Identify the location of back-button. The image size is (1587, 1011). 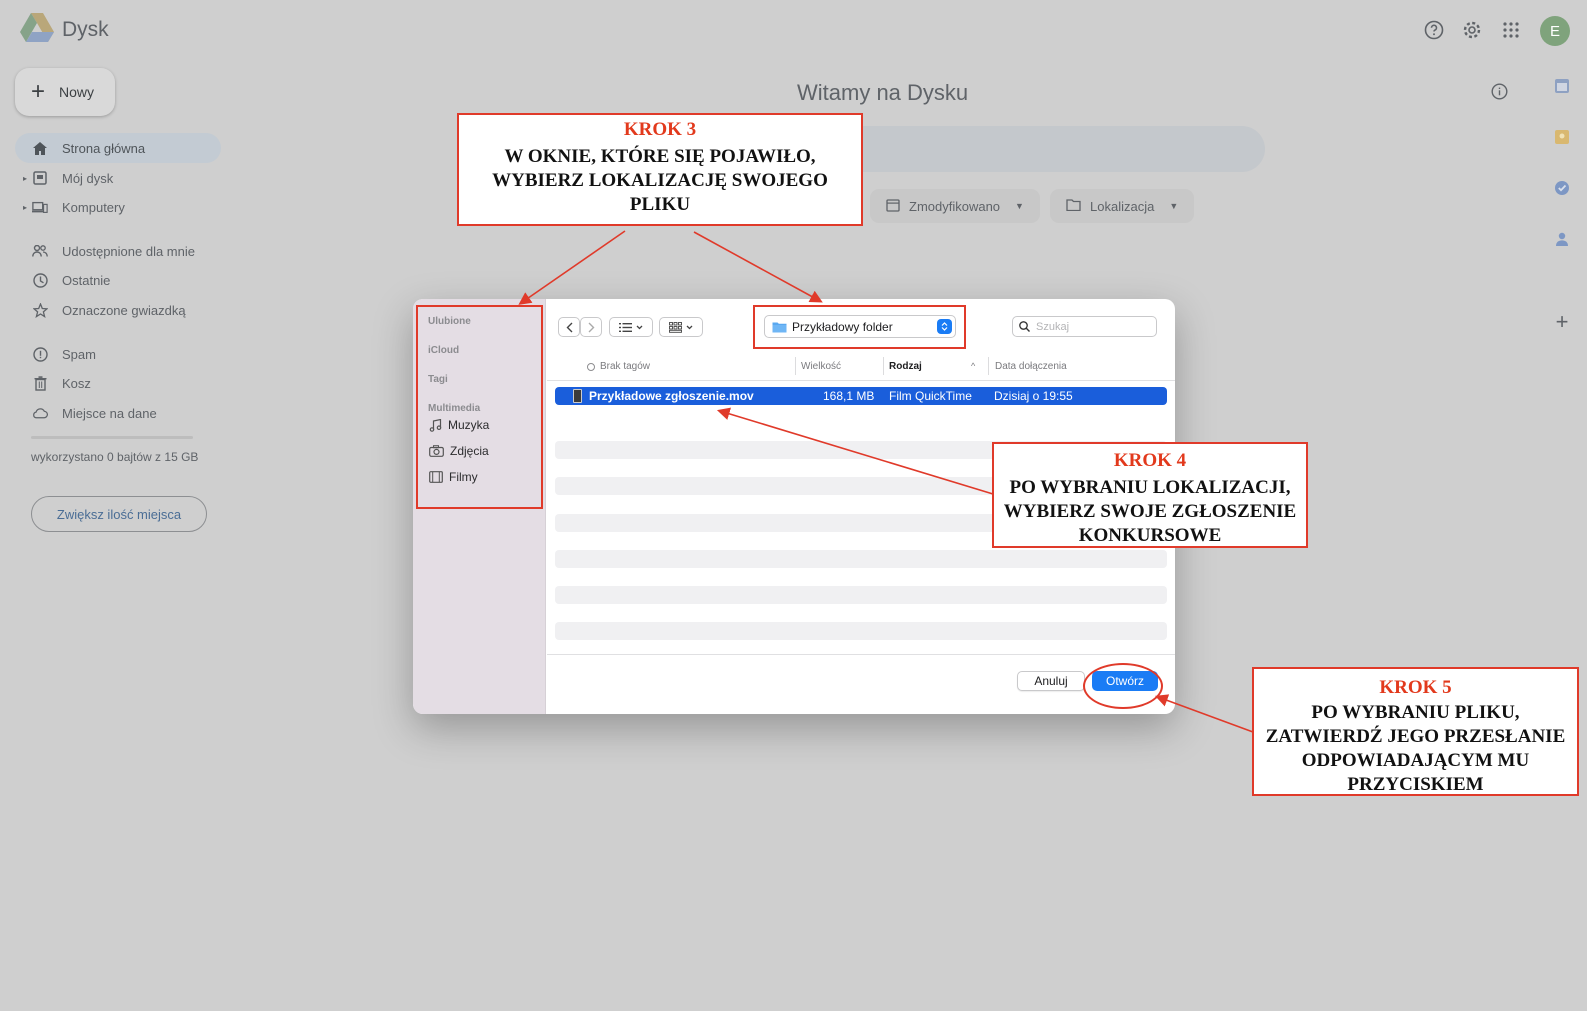
(569, 327).